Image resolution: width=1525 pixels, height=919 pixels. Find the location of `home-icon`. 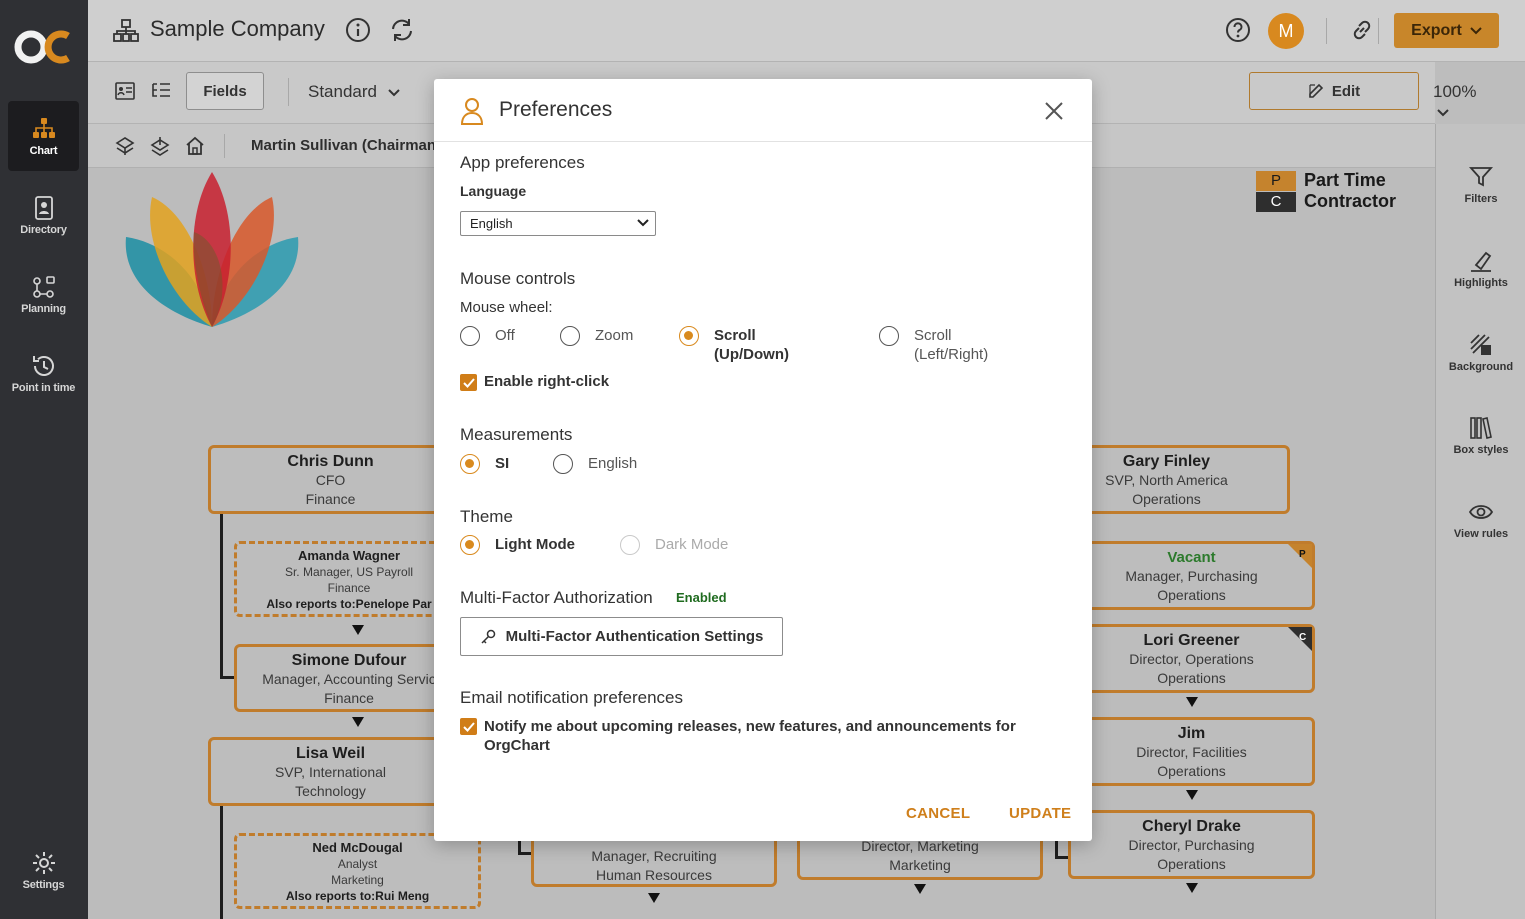

home-icon is located at coordinates (195, 146).